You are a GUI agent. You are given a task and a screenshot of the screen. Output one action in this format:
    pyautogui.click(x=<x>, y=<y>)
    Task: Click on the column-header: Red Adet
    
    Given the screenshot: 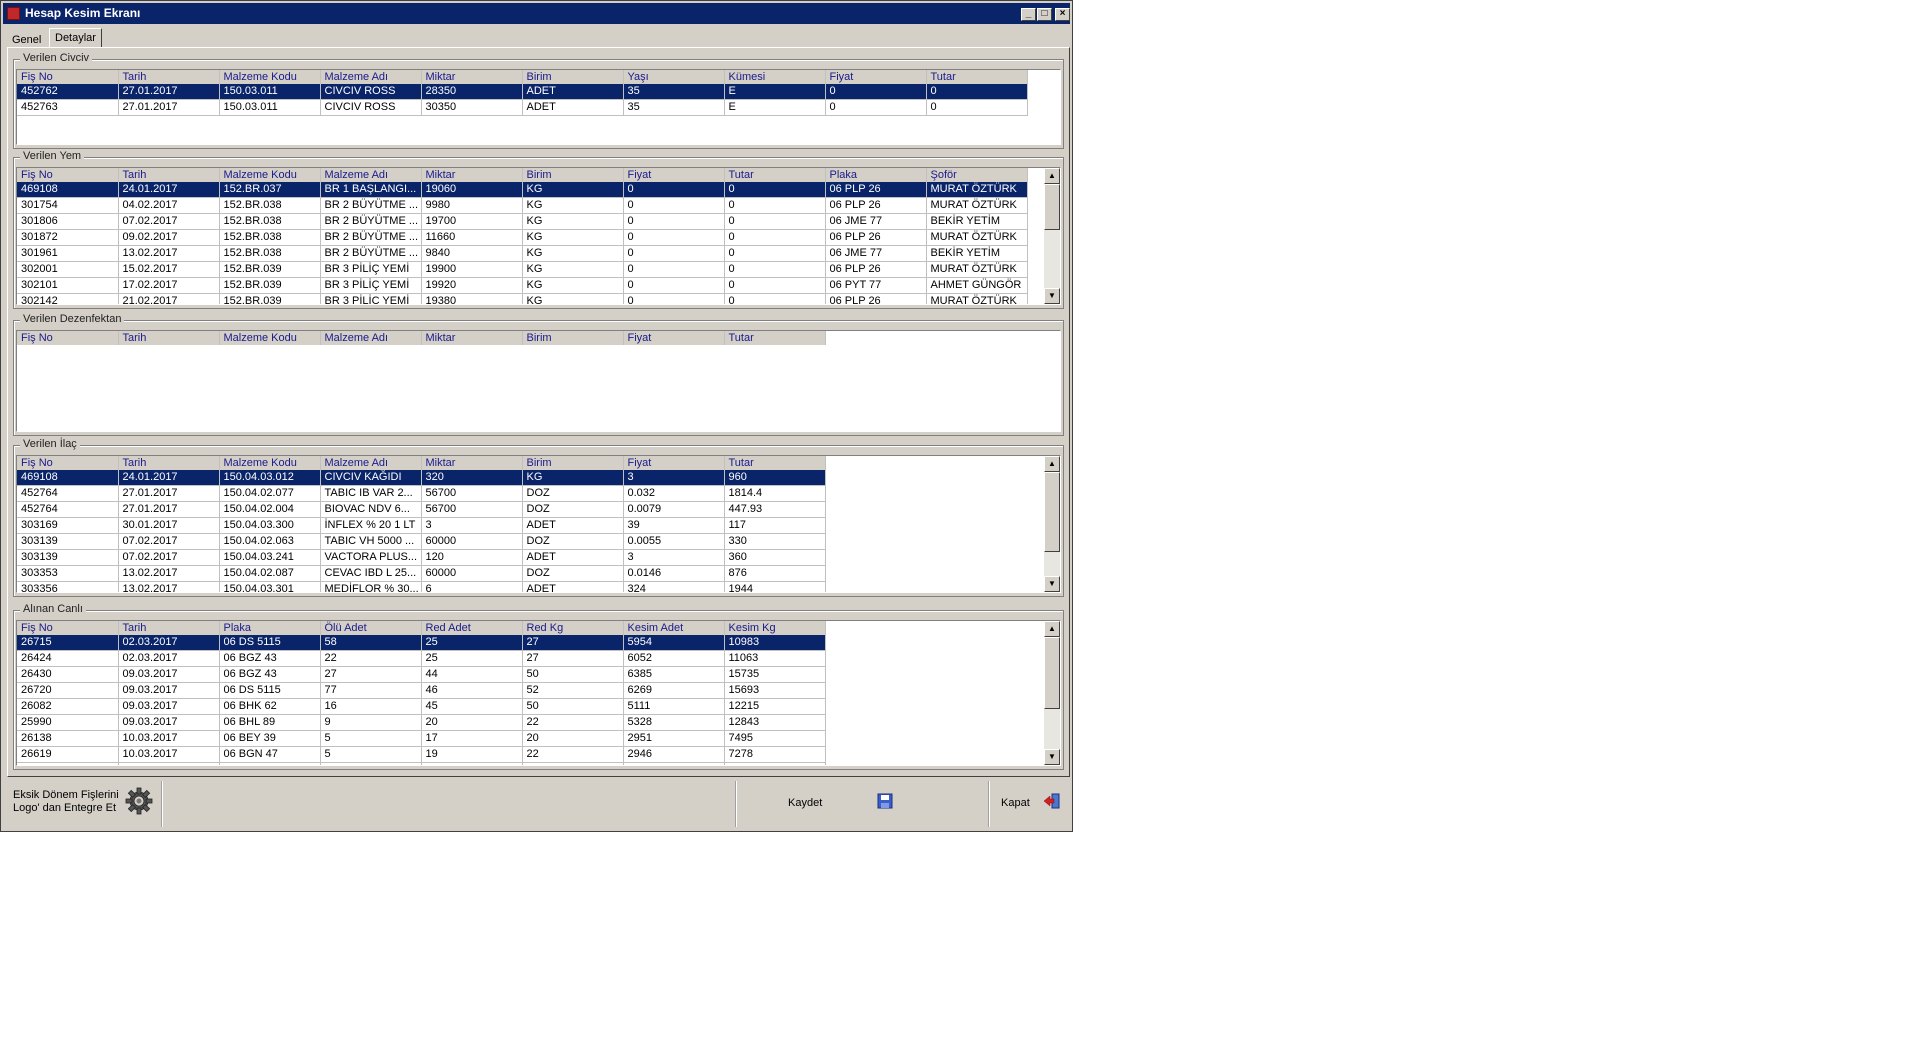 What is the action you would take?
    pyautogui.click(x=472, y=628)
    